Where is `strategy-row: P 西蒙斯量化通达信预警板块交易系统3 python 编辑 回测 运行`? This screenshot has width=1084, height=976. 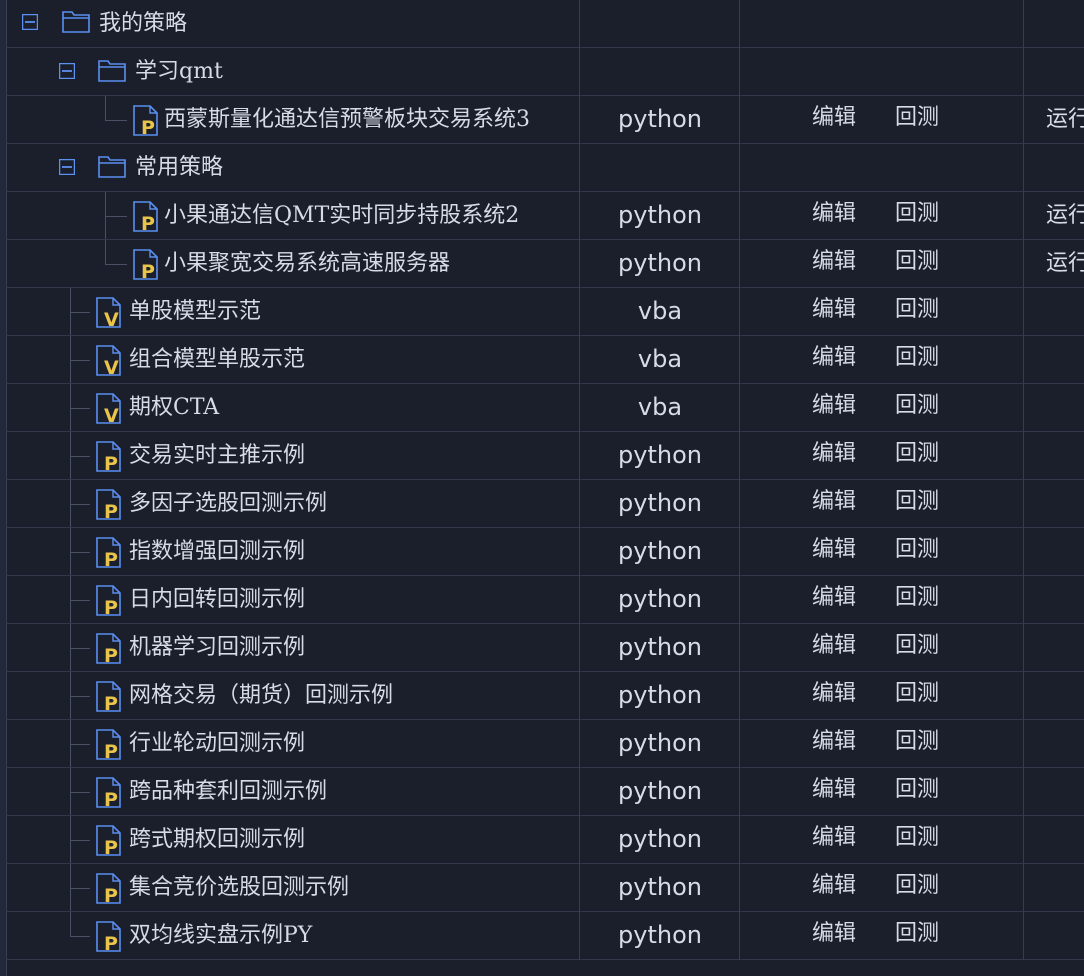 strategy-row: P 西蒙斯量化通达信预警板块交易系统3 python 编辑 回测 运行 is located at coordinates (545, 120).